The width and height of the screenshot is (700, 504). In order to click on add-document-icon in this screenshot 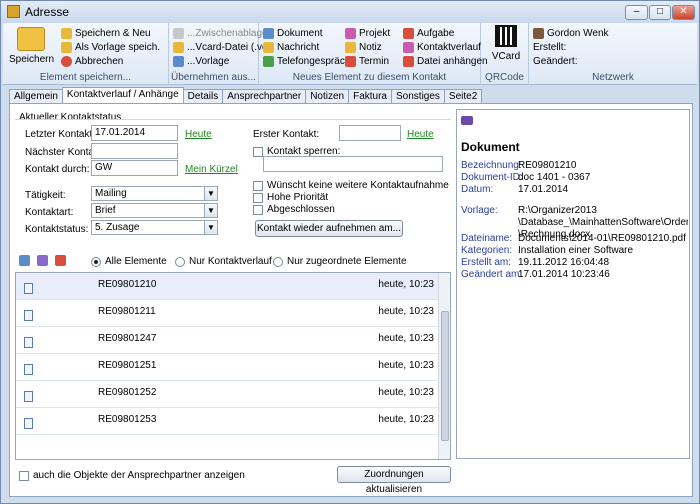, I will do `click(24, 260)`.